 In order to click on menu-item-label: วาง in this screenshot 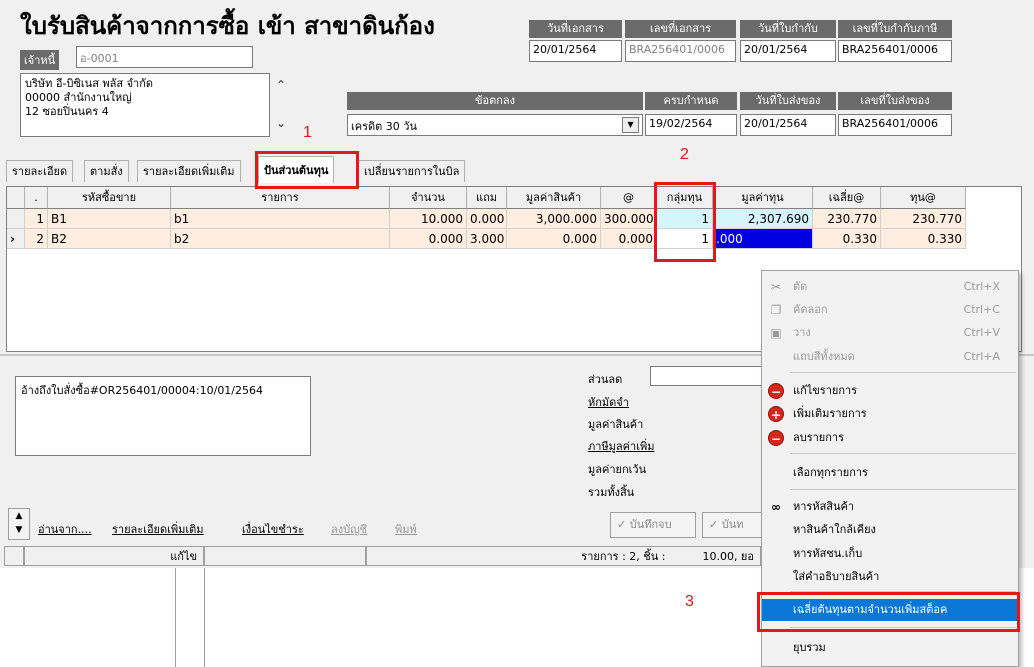, I will do `click(802, 332)`.